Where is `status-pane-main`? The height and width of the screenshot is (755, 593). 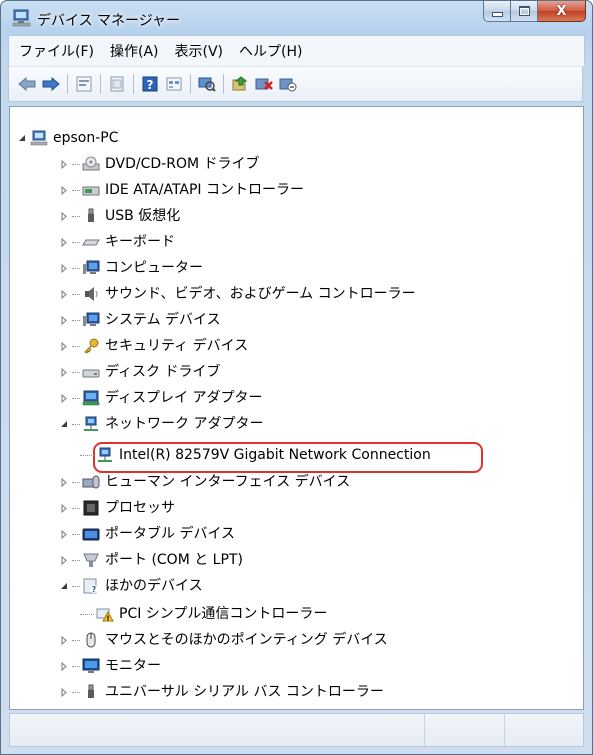 status-pane-main is located at coordinates (217, 730).